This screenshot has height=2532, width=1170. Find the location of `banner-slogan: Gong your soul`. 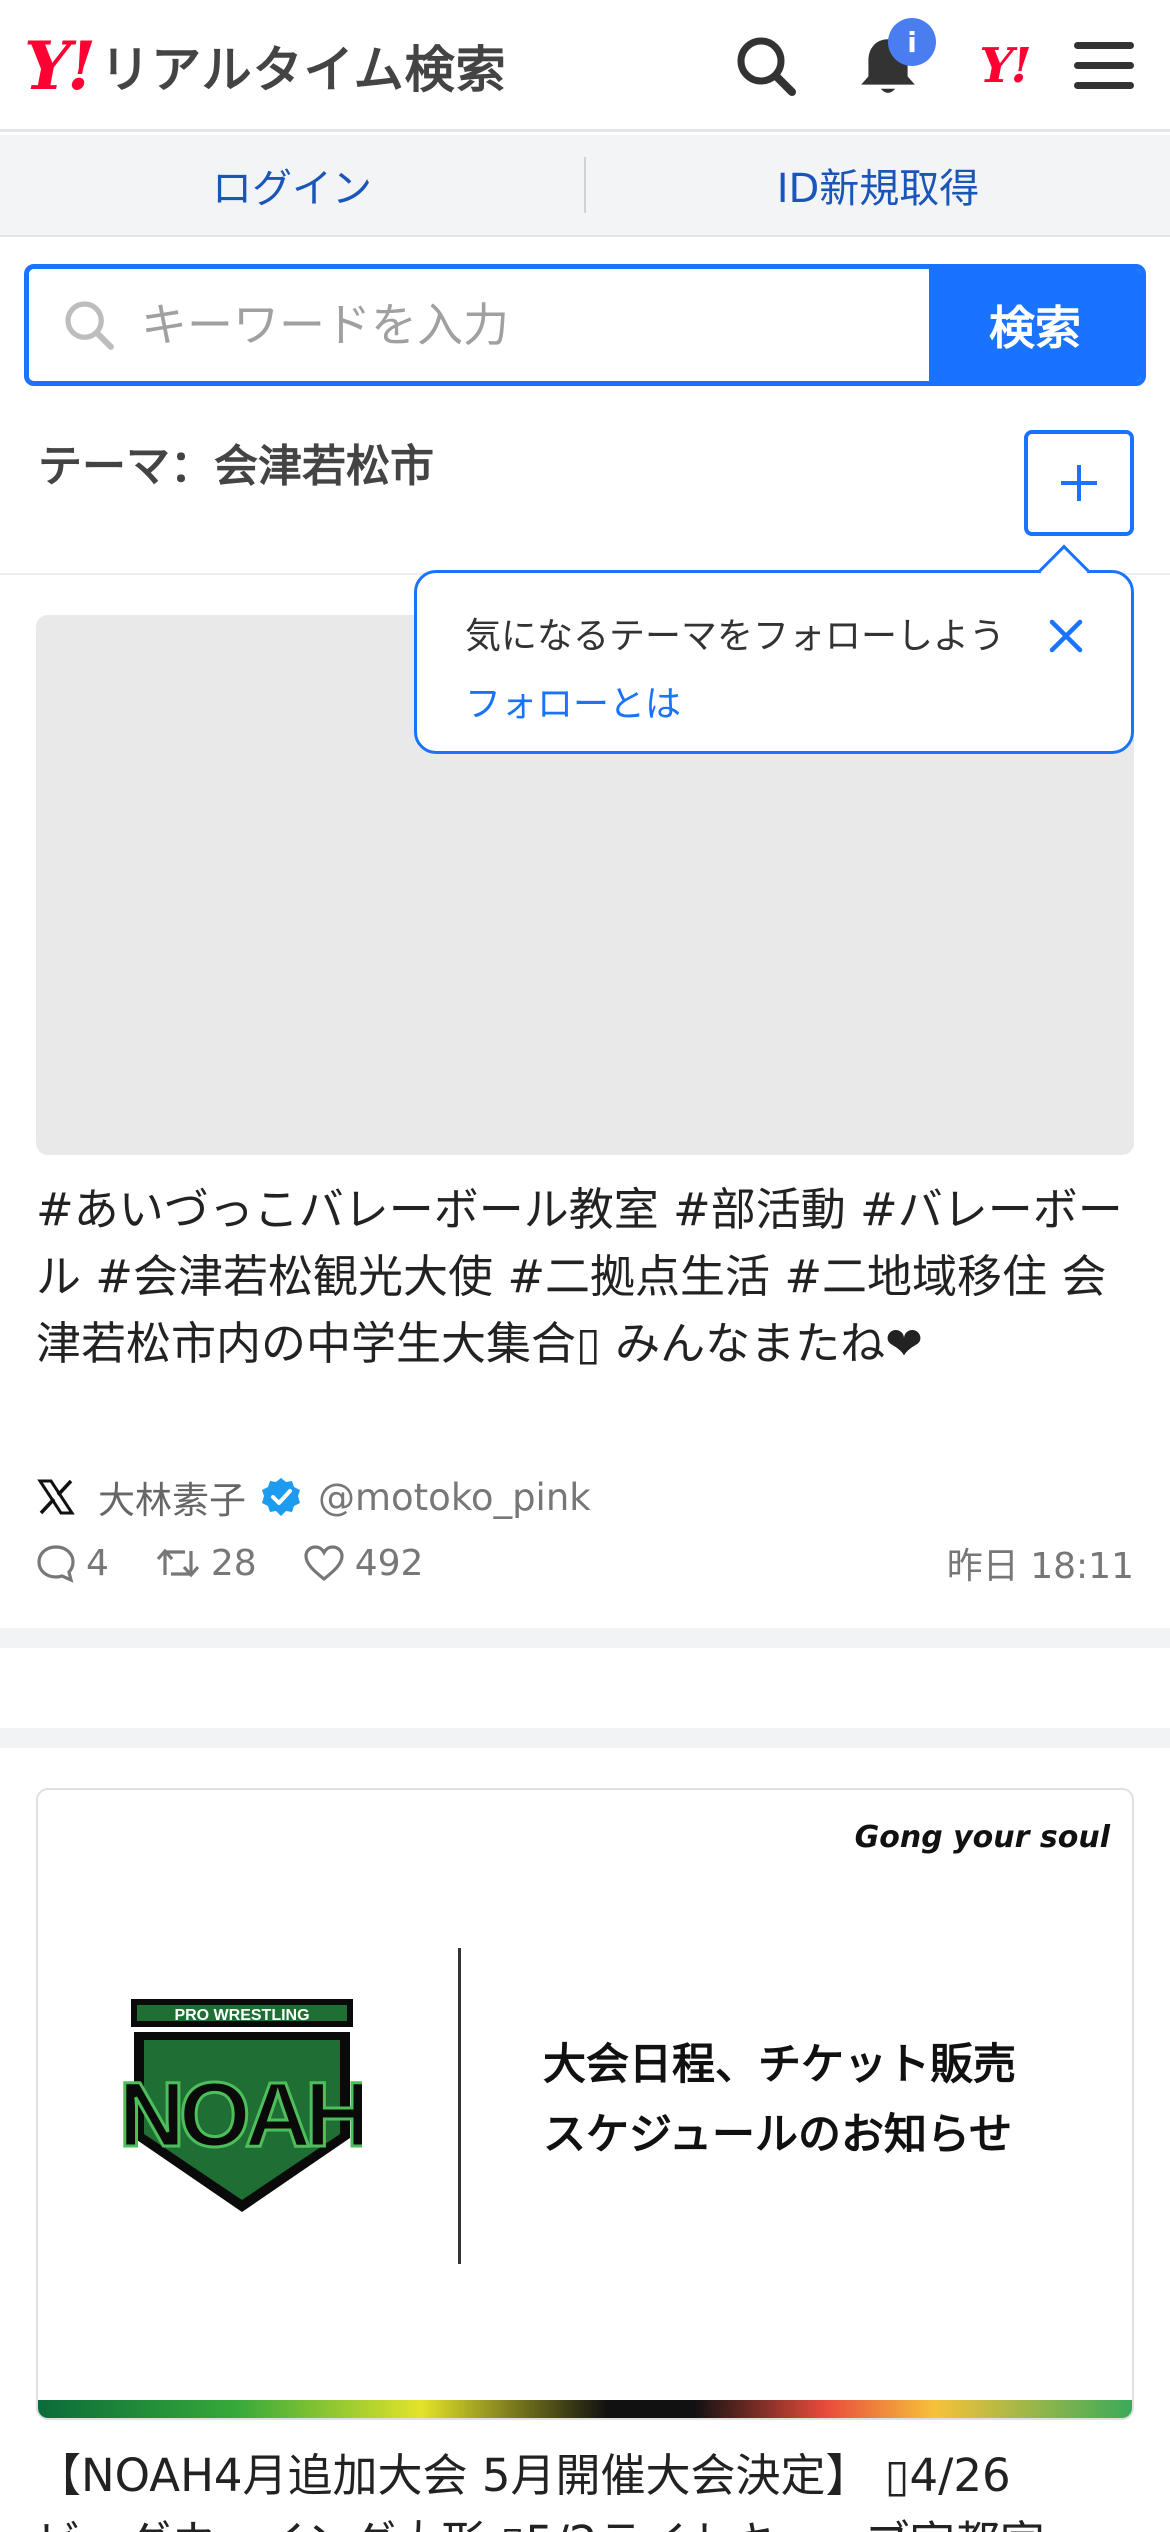

banner-slogan: Gong your soul is located at coordinates (982, 1837).